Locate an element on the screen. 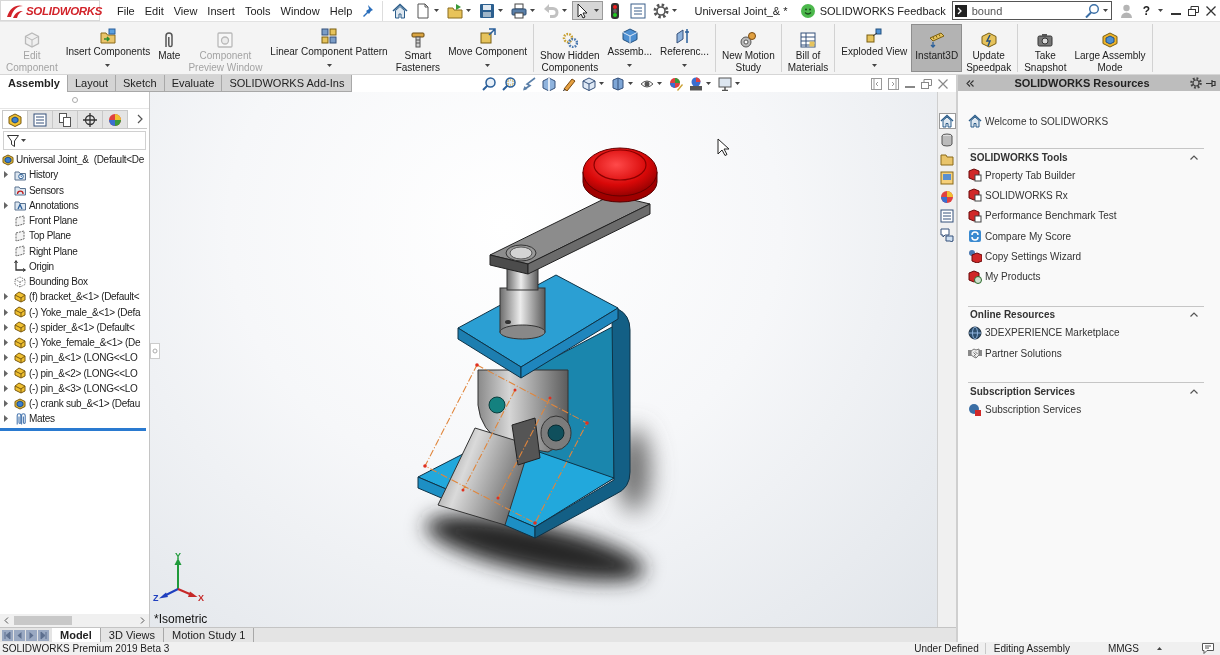 The image size is (1220, 655). tree-item: (-) Yoke_female_&<1> (De is located at coordinates (70, 343).